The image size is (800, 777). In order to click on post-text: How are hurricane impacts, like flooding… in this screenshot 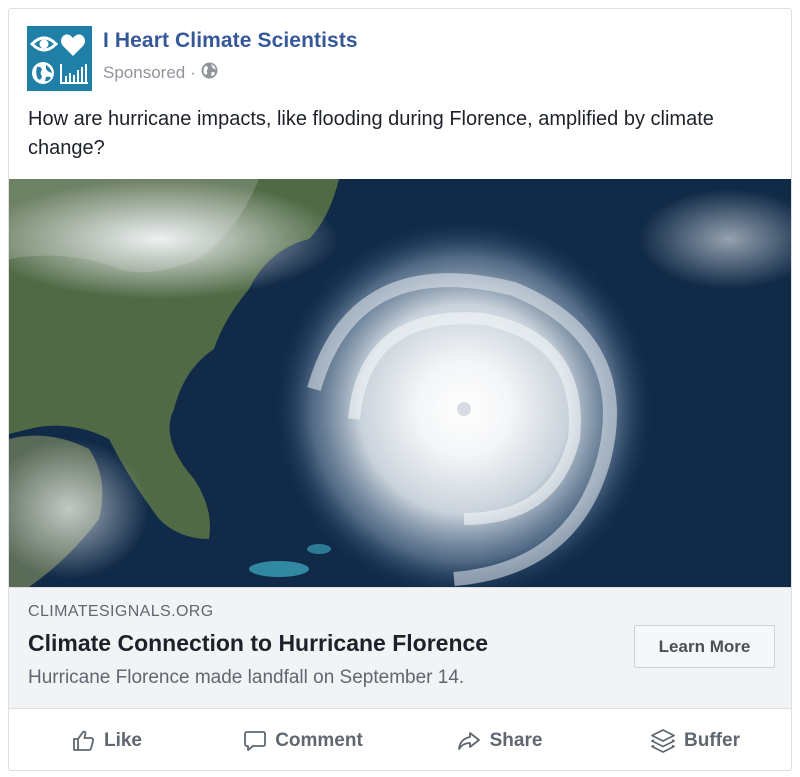, I will do `click(371, 133)`.